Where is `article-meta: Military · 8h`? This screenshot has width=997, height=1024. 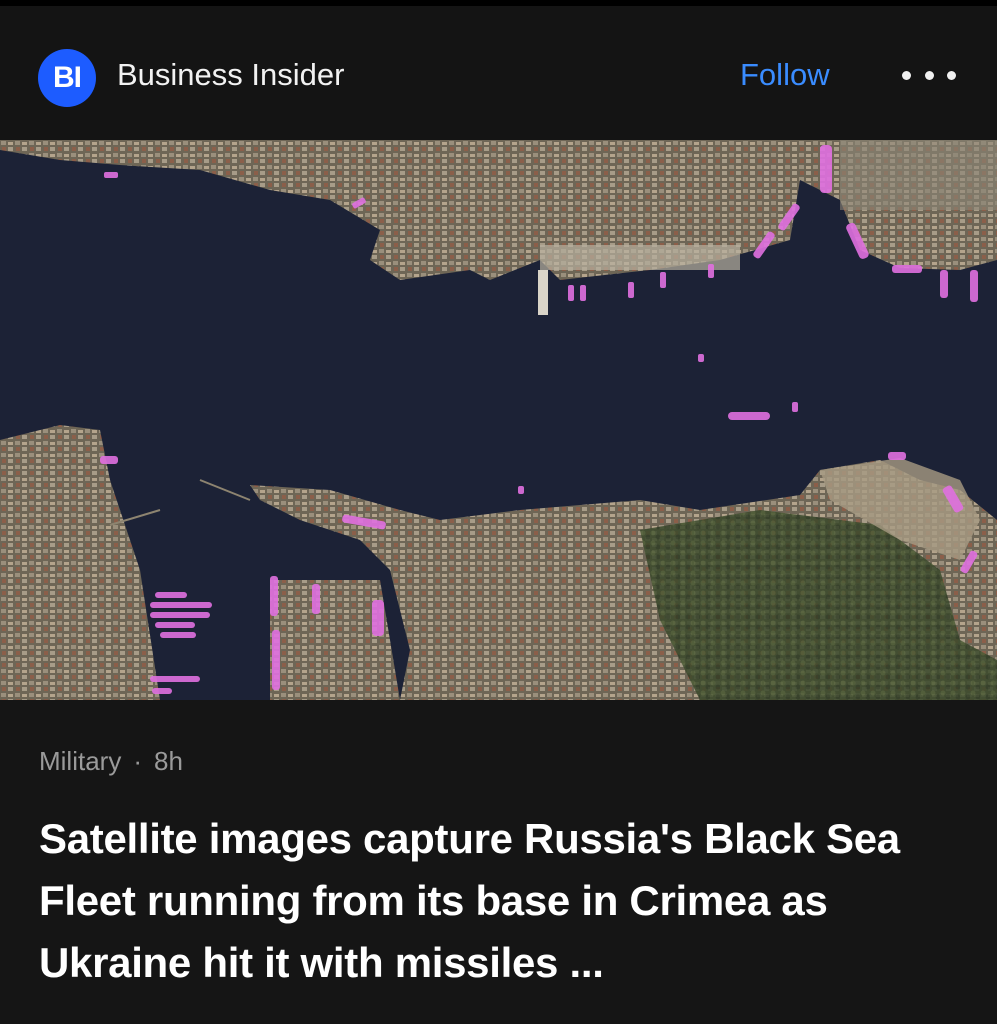 article-meta: Military · 8h is located at coordinates (111, 761).